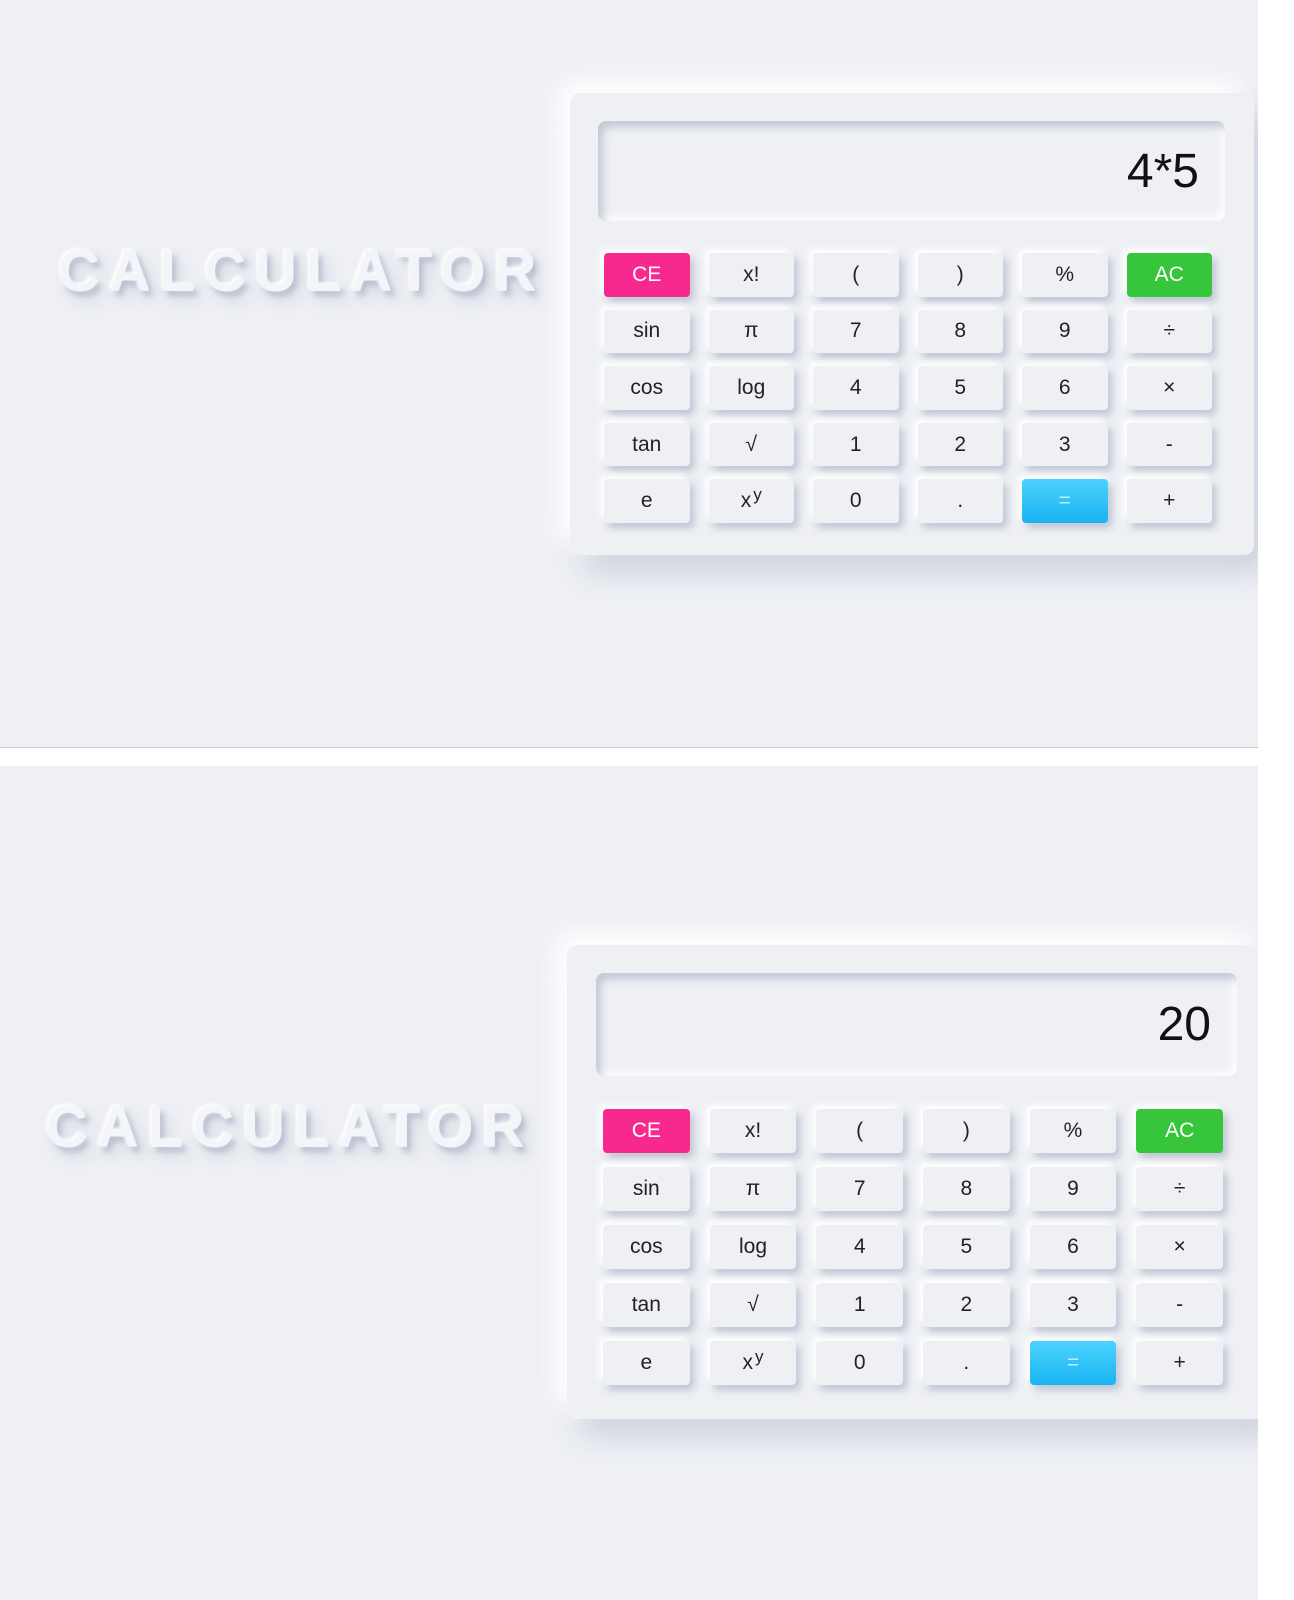  I want to click on right-margin, so click(1276, 800).